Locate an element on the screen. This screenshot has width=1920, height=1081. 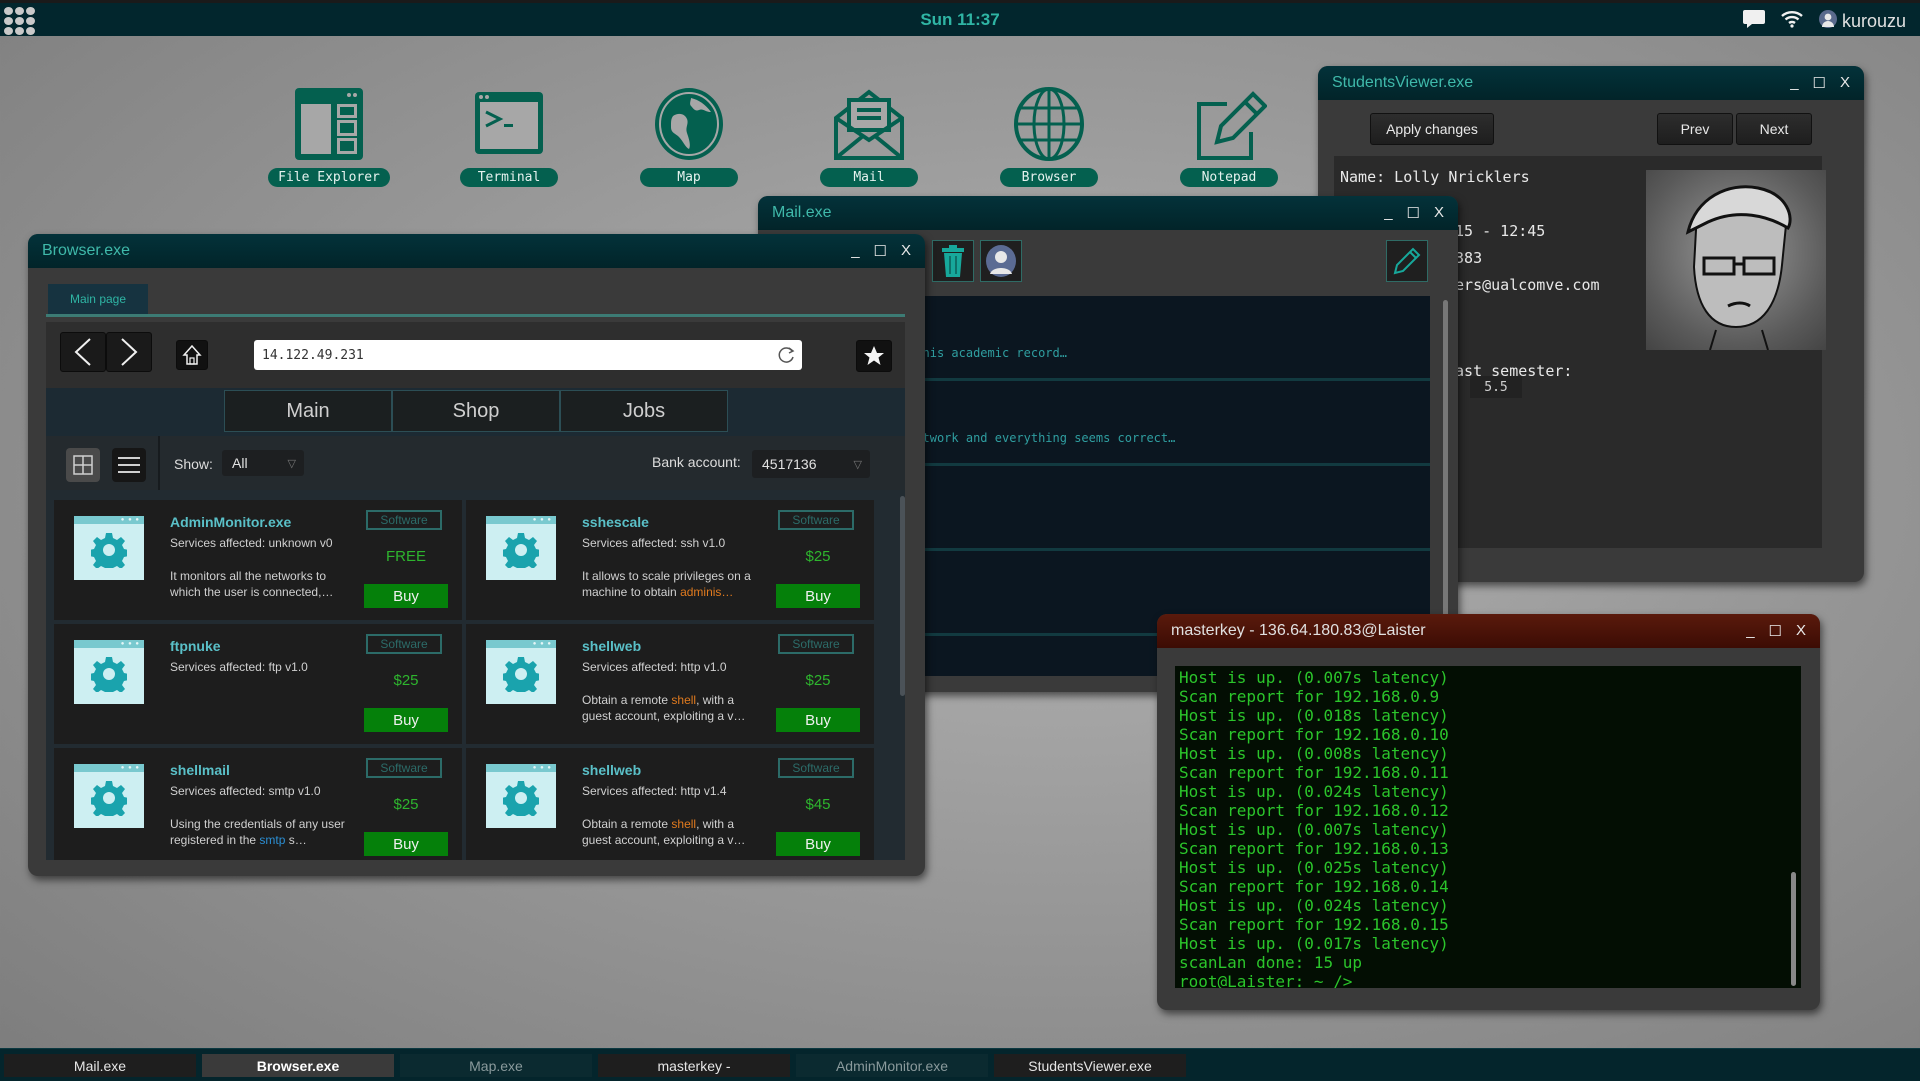
software-name: ftpnuke is located at coordinates (195, 646).